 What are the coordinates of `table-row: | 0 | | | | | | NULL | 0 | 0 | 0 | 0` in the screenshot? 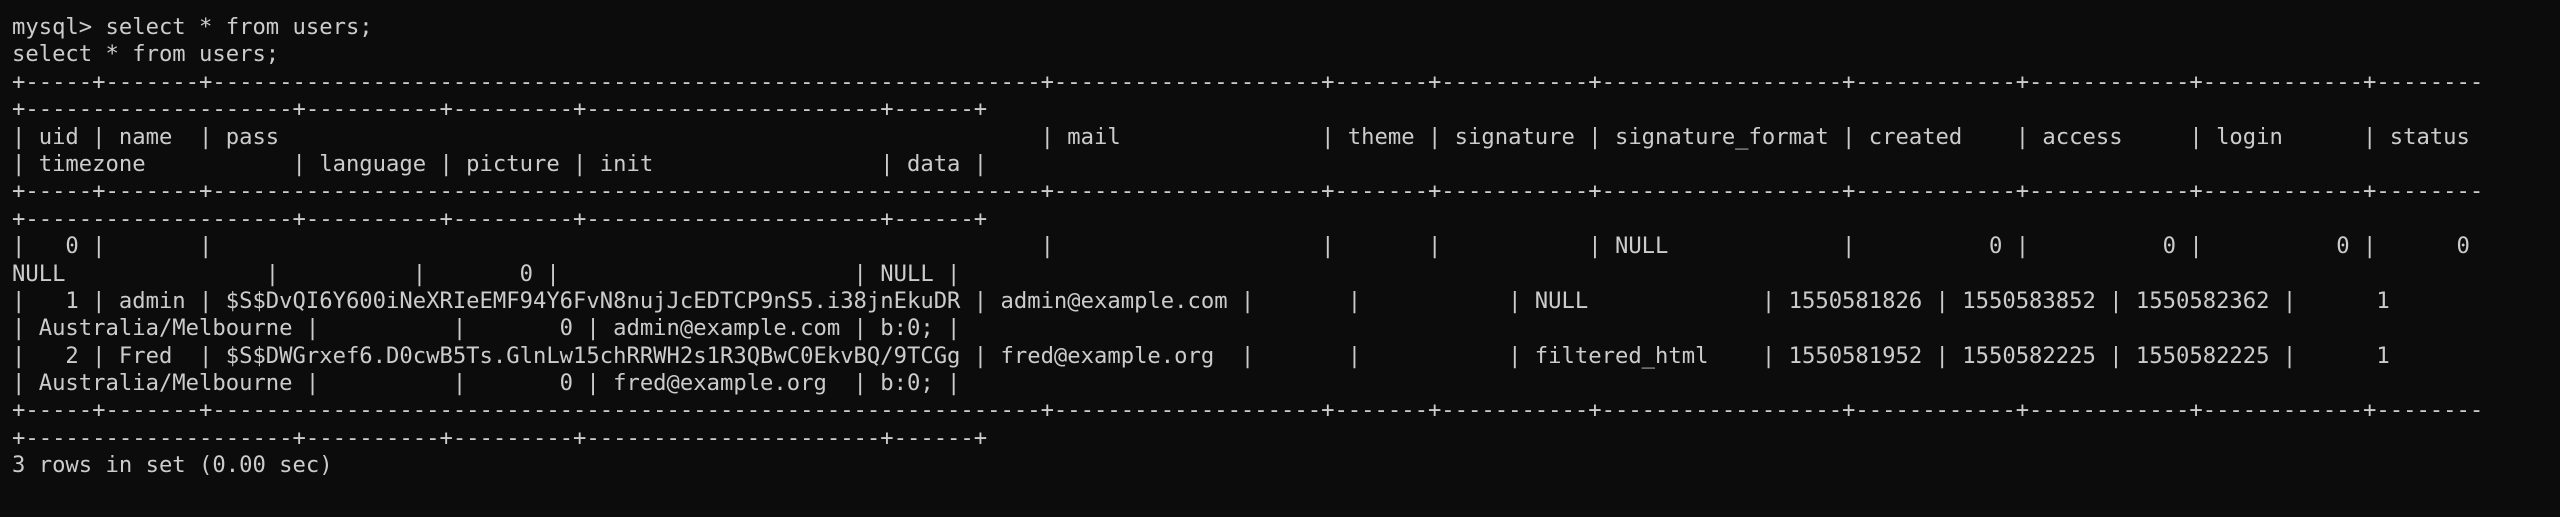 It's located at (1241, 246).